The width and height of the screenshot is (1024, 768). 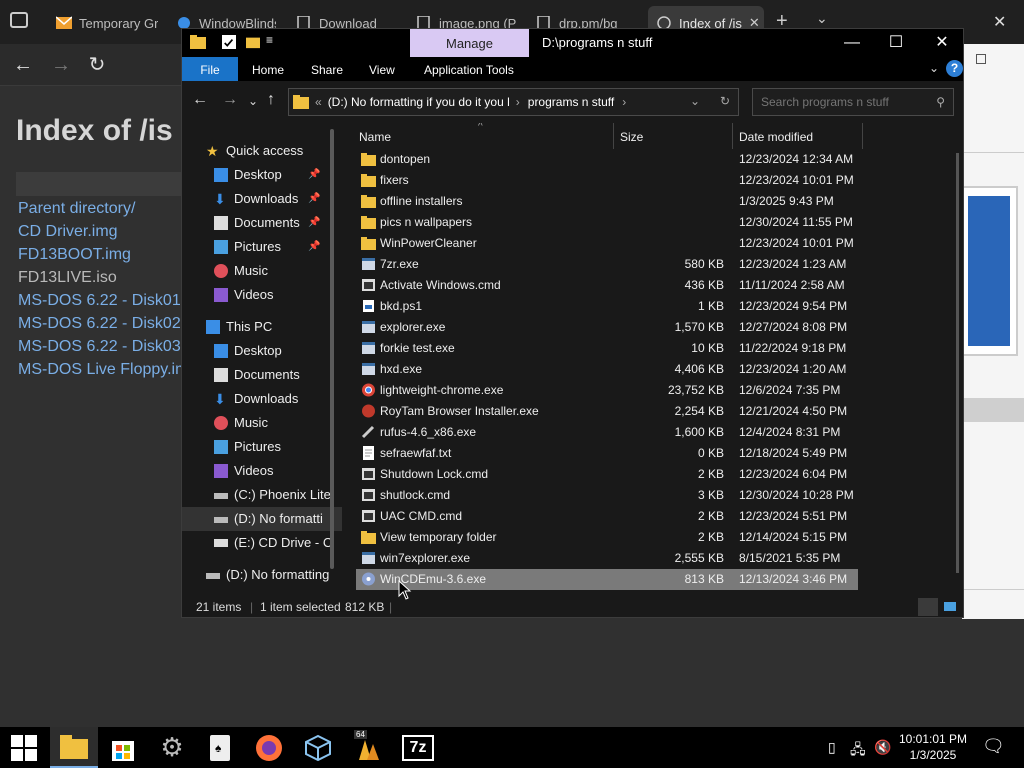 What do you see at coordinates (318, 747) in the screenshot?
I see `taskbar-virtualbox` at bounding box center [318, 747].